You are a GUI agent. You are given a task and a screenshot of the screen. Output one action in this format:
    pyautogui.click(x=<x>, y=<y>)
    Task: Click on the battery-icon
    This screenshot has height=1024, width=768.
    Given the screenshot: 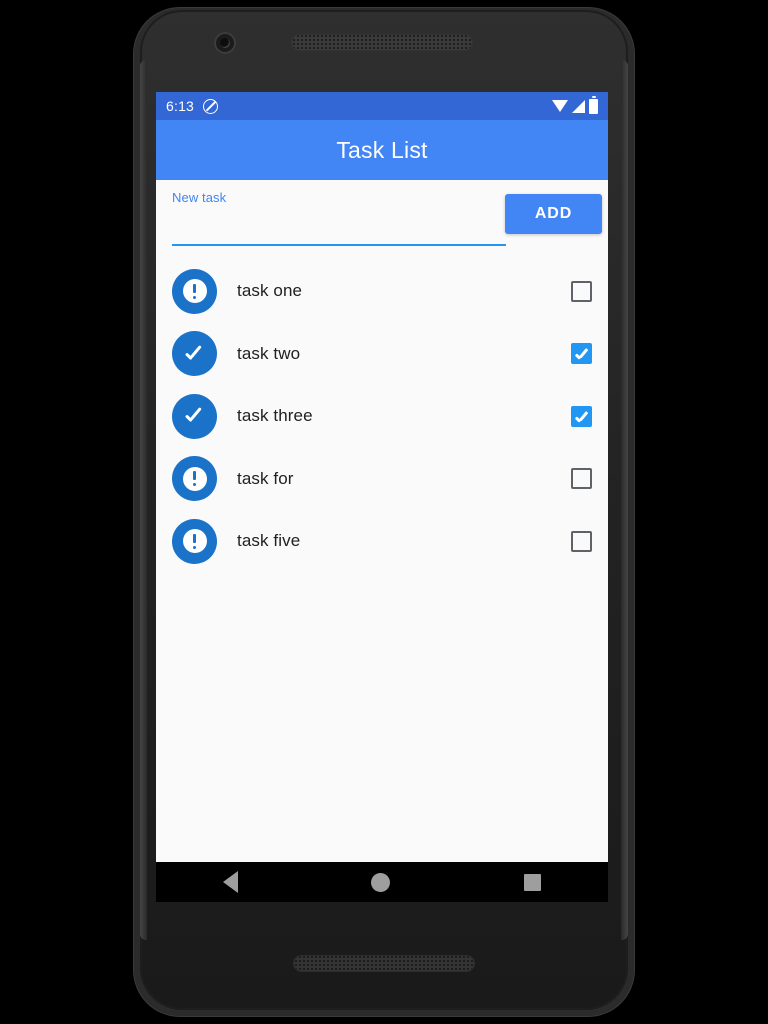 What is the action you would take?
    pyautogui.click(x=593, y=106)
    